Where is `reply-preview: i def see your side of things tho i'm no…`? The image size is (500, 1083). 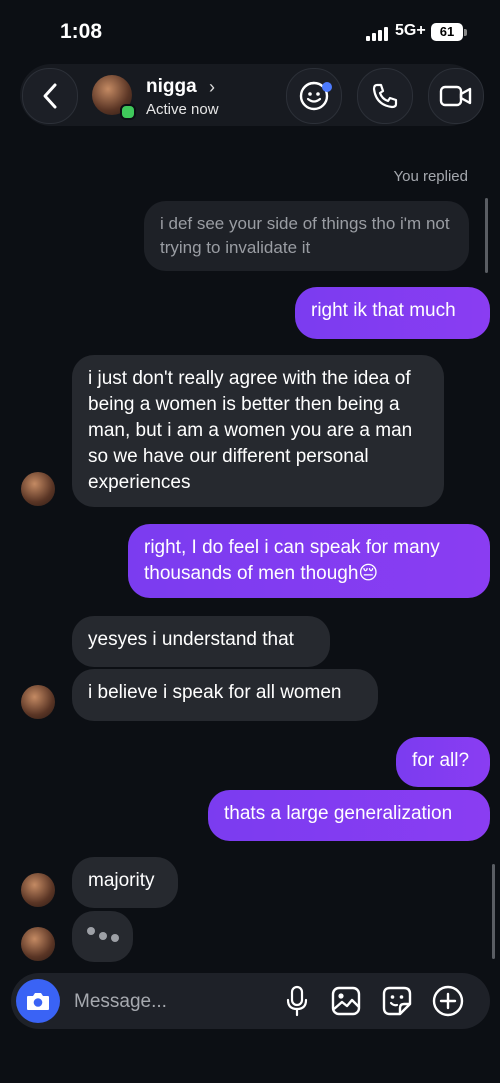 reply-preview: i def see your side of things tho i'm no… is located at coordinates (306, 236).